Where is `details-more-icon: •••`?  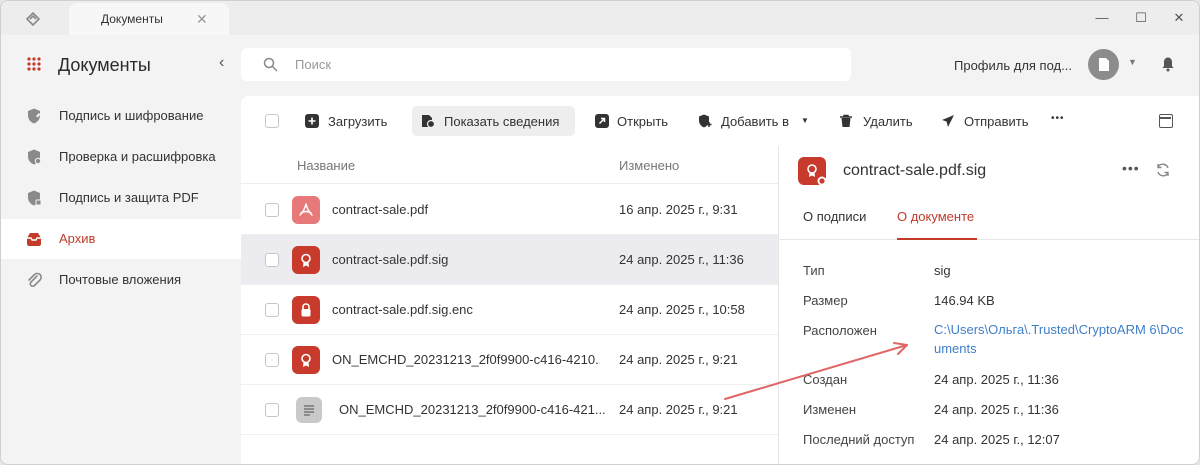
details-more-icon: ••• is located at coordinates (1131, 168).